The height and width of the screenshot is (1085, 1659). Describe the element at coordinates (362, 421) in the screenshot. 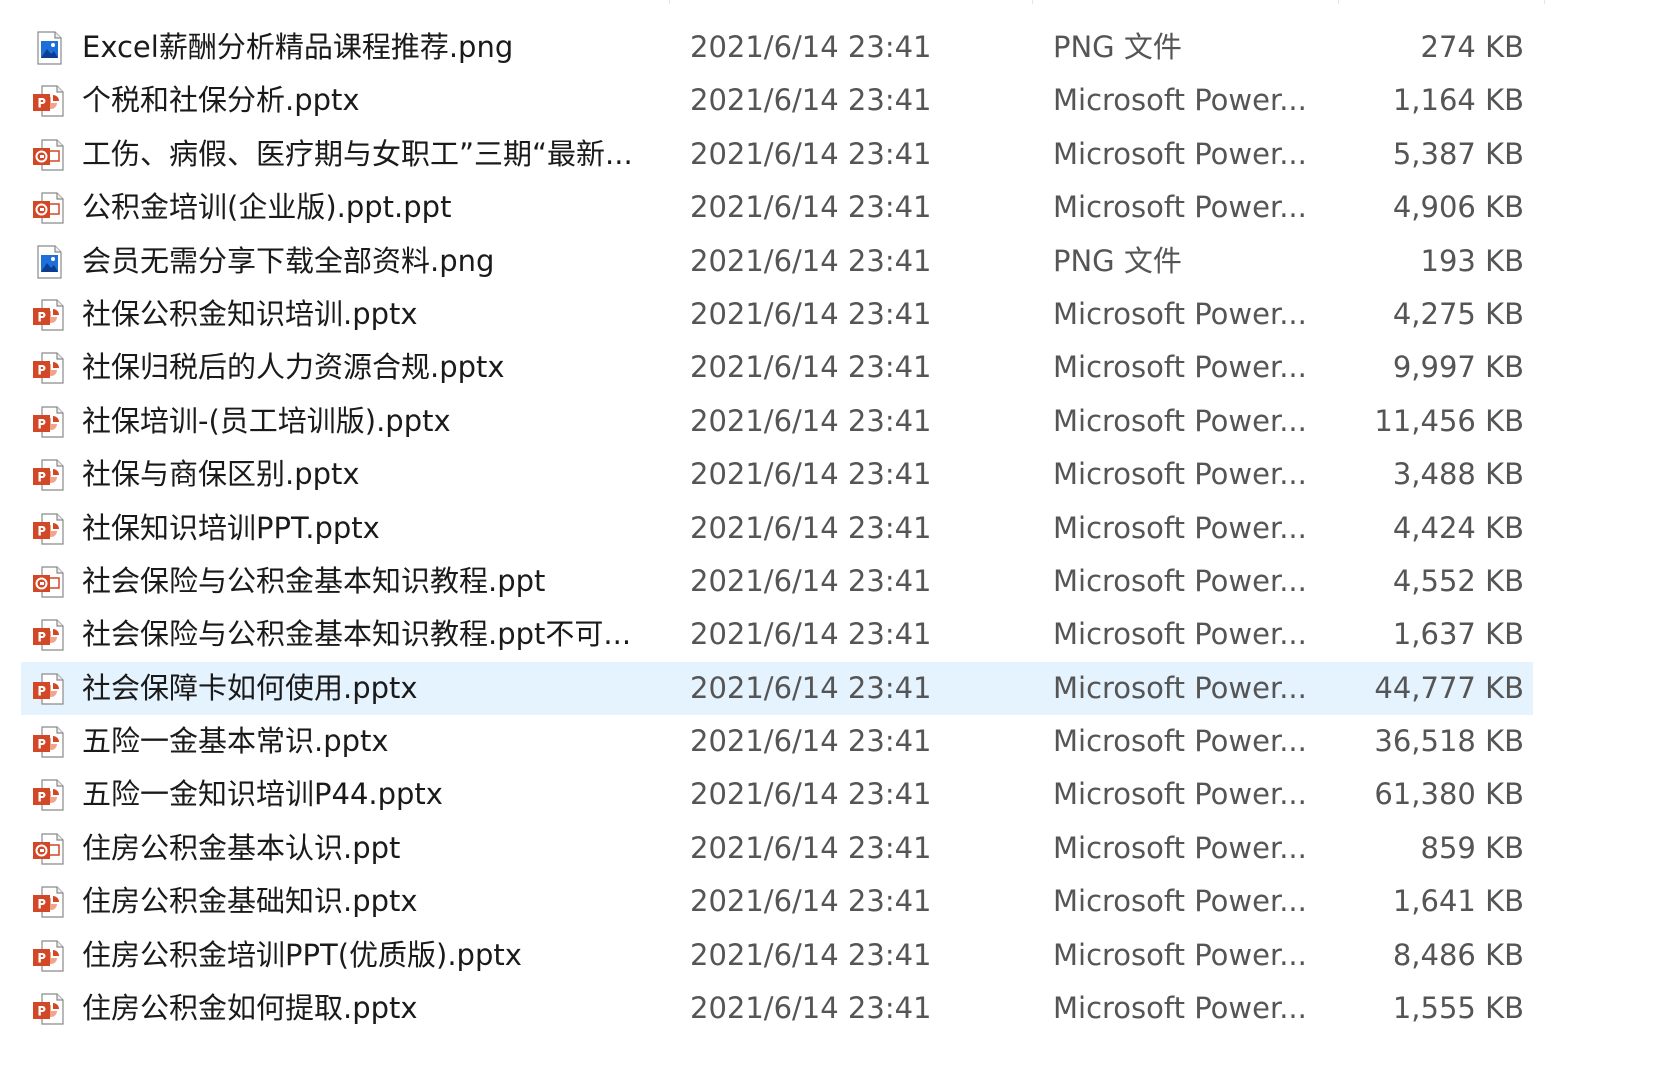

I see `file-name: 社保培训-(员工培训版).pptx` at that location.